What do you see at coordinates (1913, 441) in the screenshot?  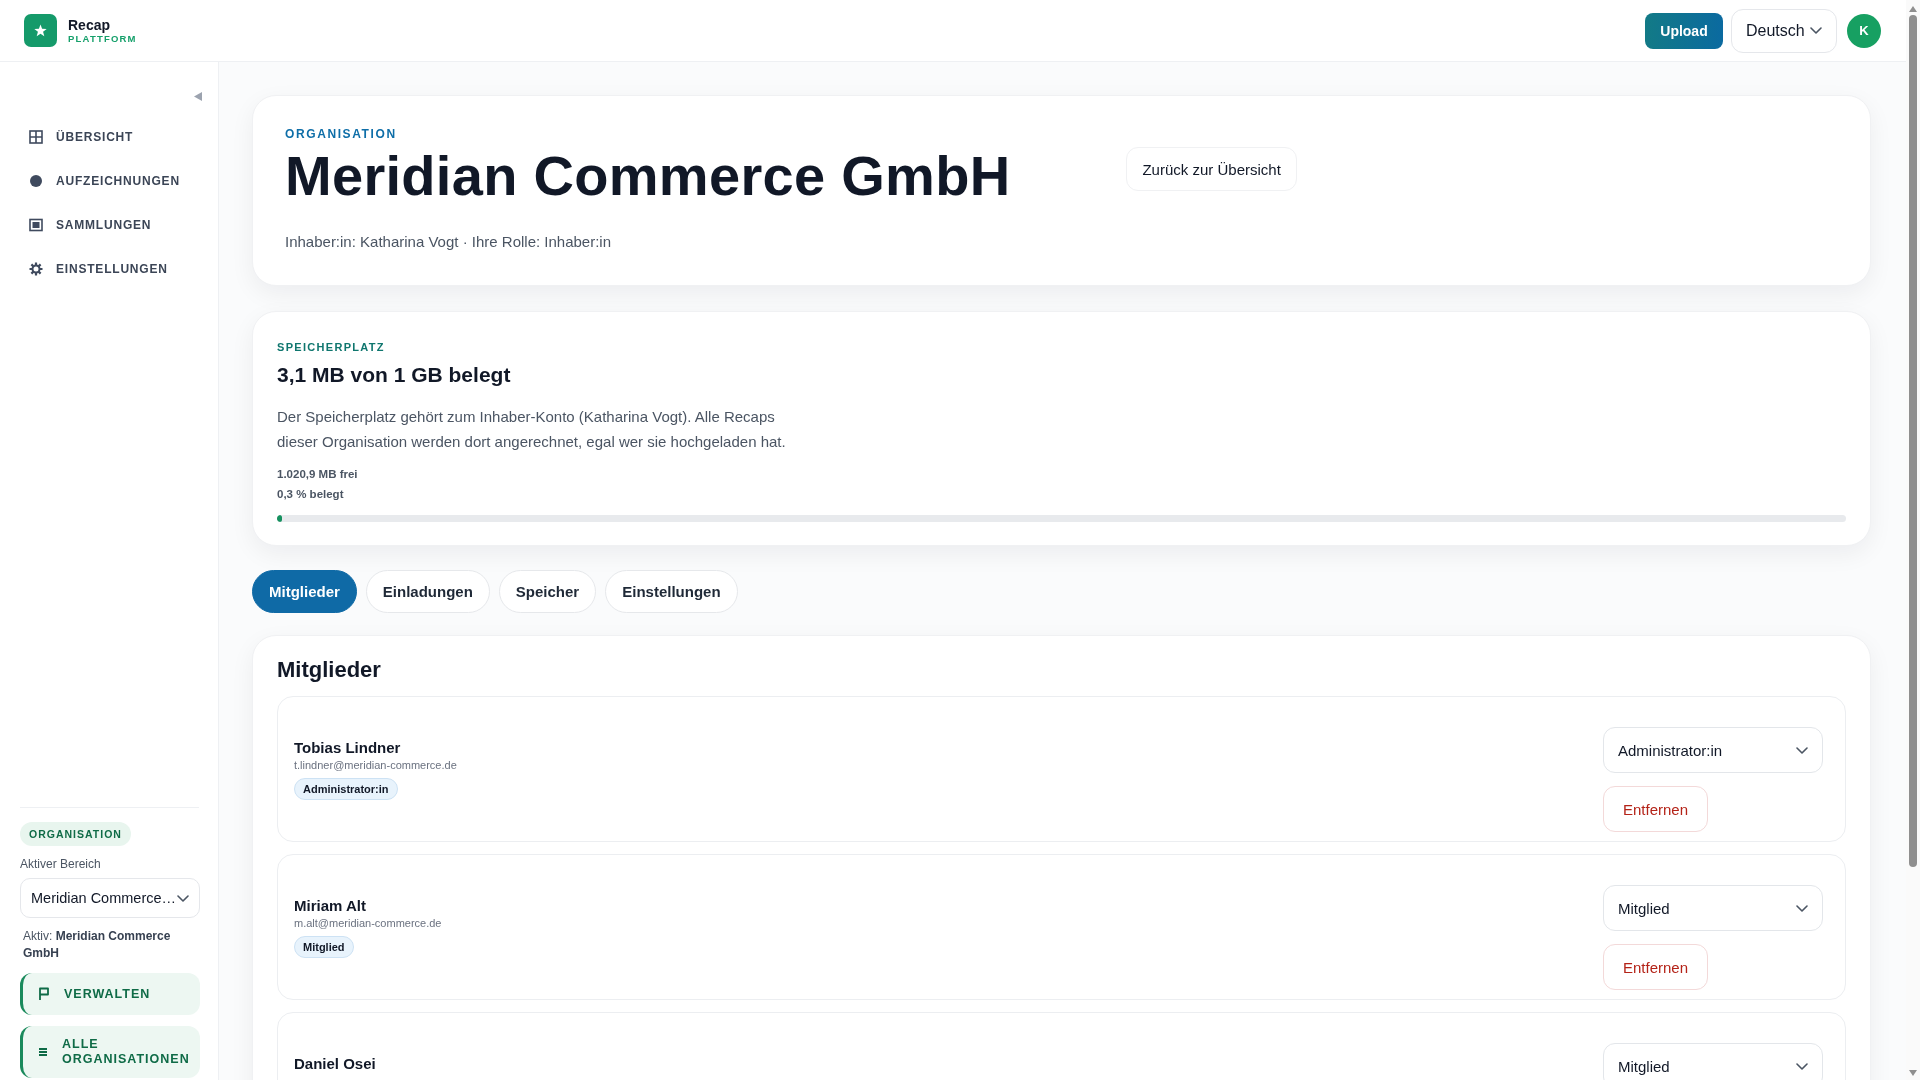 I see `scrollbar-thumb` at bounding box center [1913, 441].